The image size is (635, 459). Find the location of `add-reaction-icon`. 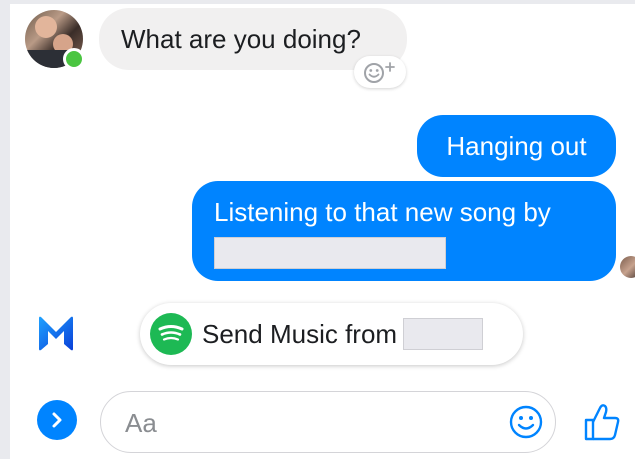

add-reaction-icon is located at coordinates (379, 72).